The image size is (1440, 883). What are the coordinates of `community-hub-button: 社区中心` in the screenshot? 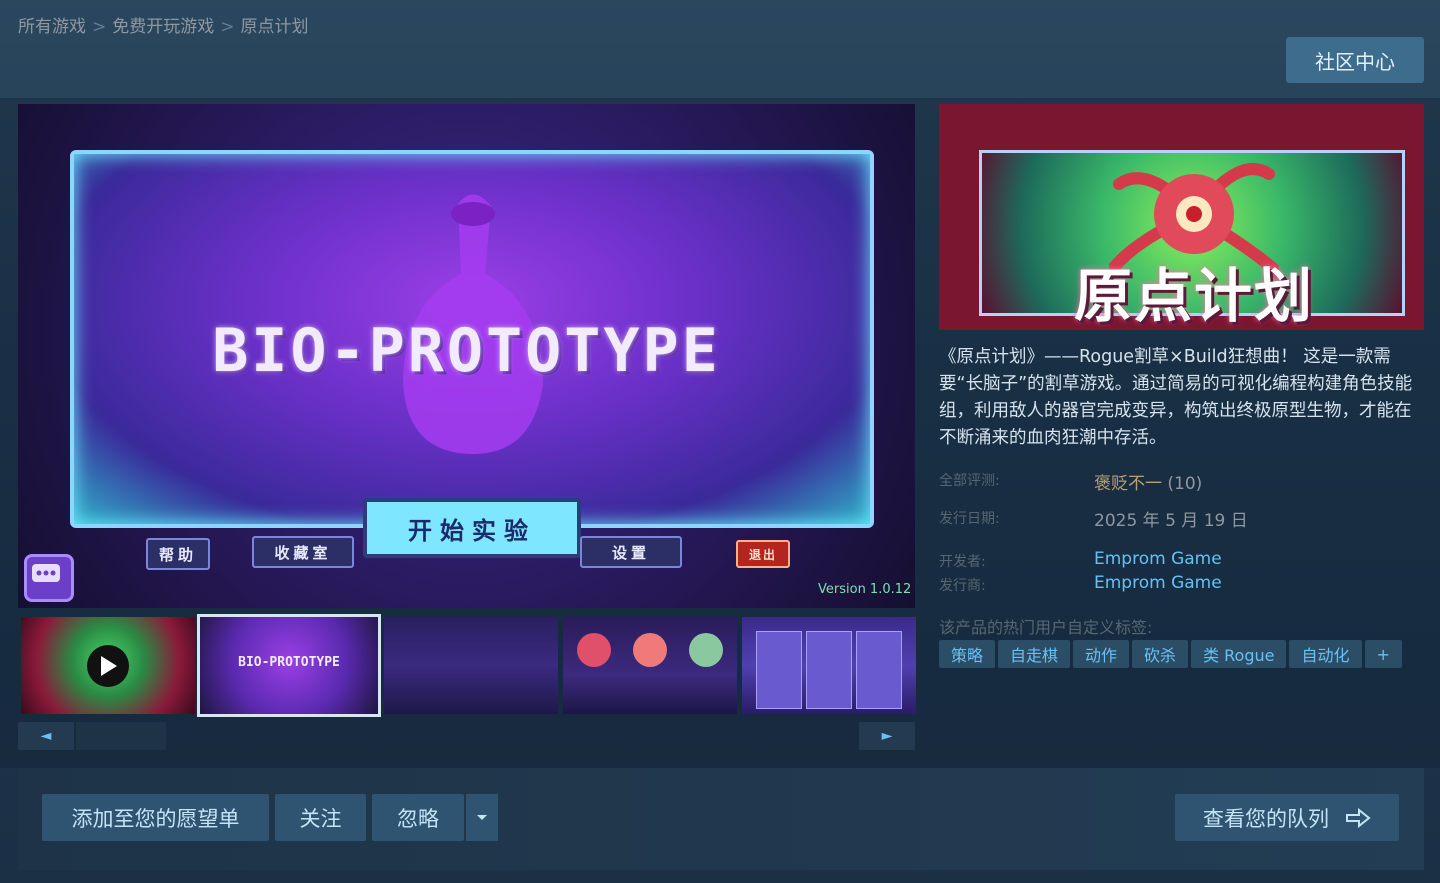 It's located at (1355, 60).